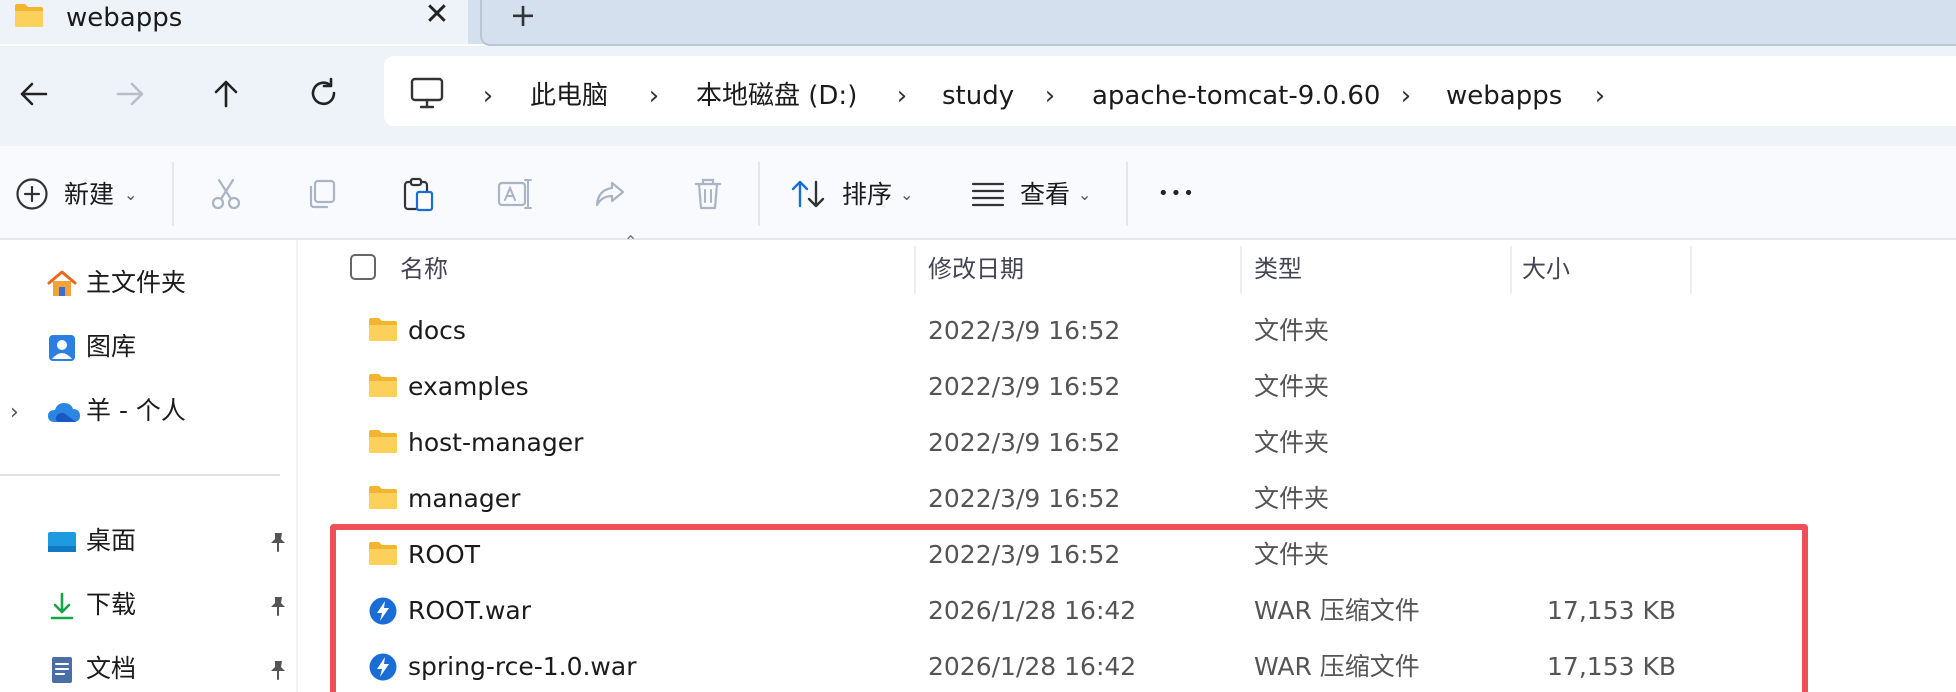  Describe the element at coordinates (610, 194) in the screenshot. I see `share-icon` at that location.